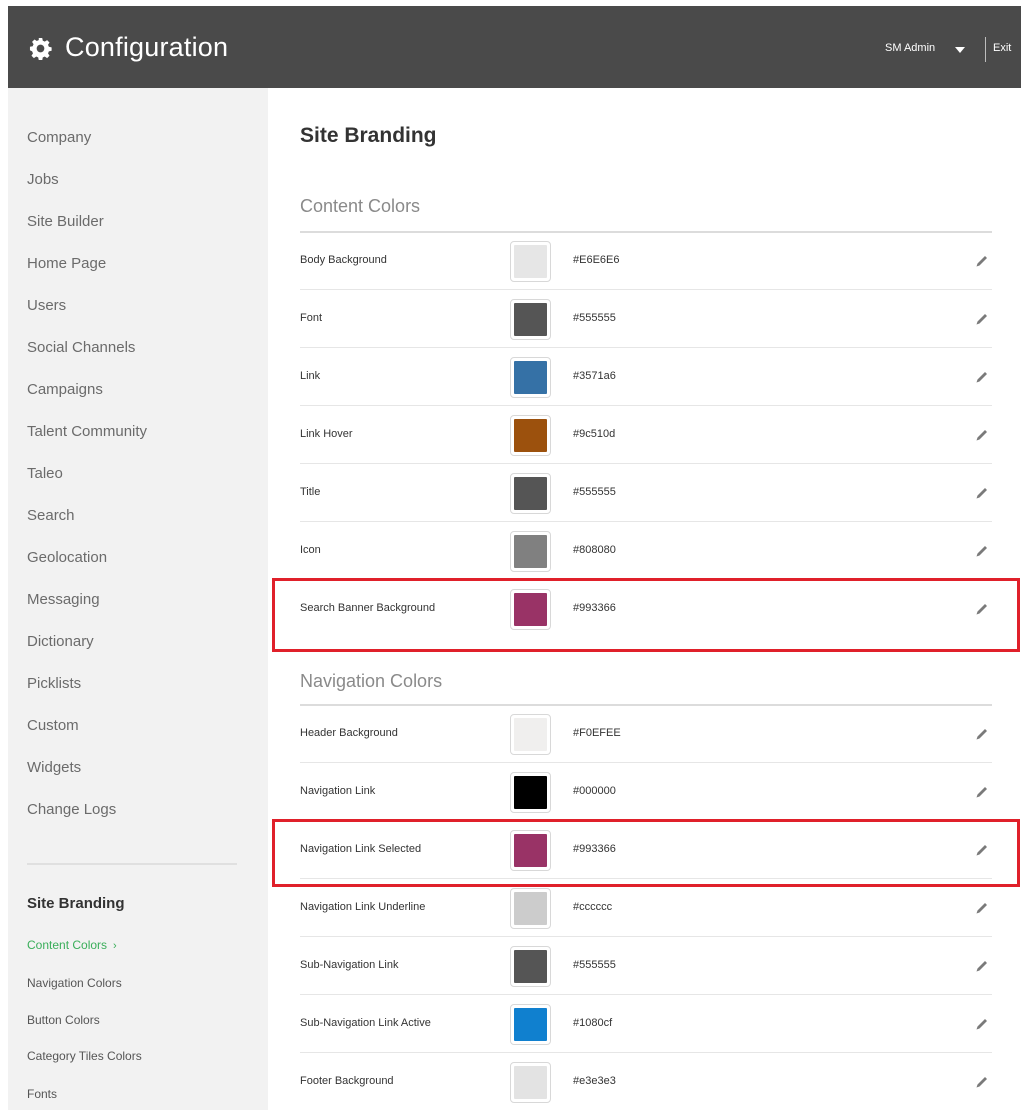 The height and width of the screenshot is (1110, 1021). I want to click on color-row-label: Navigation Link Underline, so click(363, 907).